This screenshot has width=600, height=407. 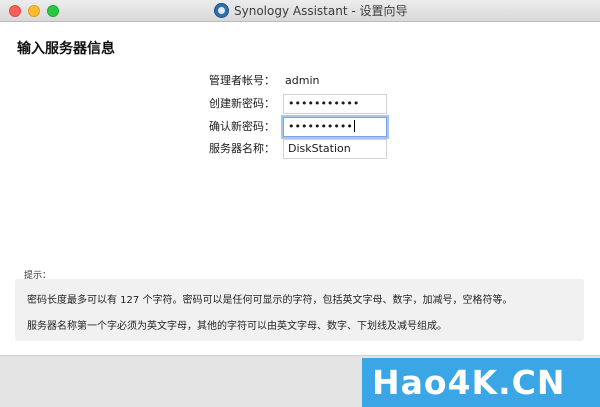 What do you see at coordinates (221, 10) in the screenshot?
I see `synology-assistant-icon` at bounding box center [221, 10].